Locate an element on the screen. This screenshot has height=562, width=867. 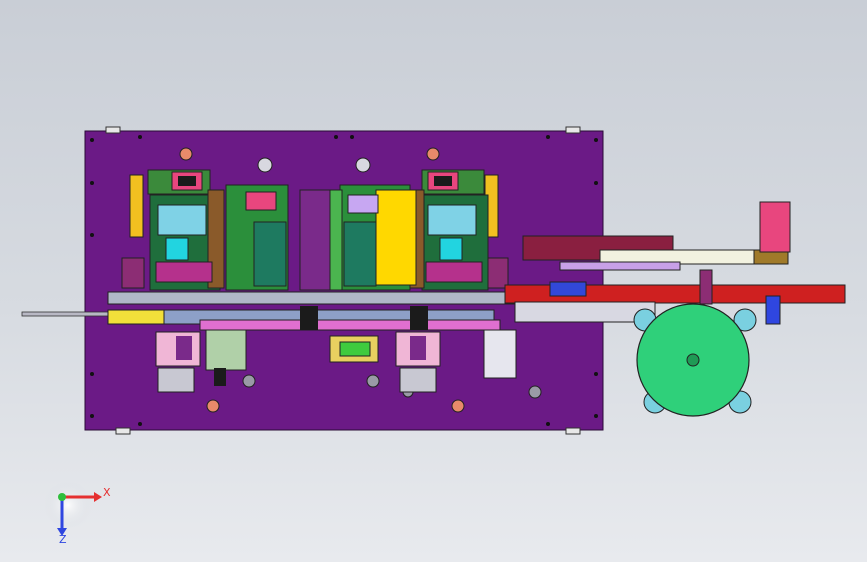
y-axis-dot is located at coordinates (62, 497).